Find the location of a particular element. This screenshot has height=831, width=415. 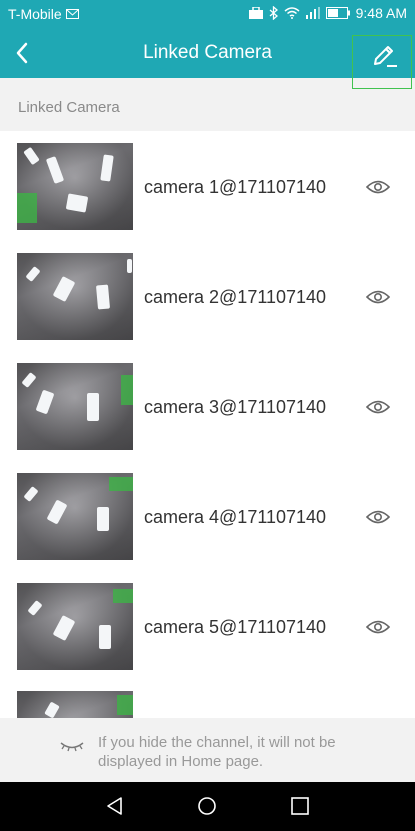

message-icon is located at coordinates (72, 14).